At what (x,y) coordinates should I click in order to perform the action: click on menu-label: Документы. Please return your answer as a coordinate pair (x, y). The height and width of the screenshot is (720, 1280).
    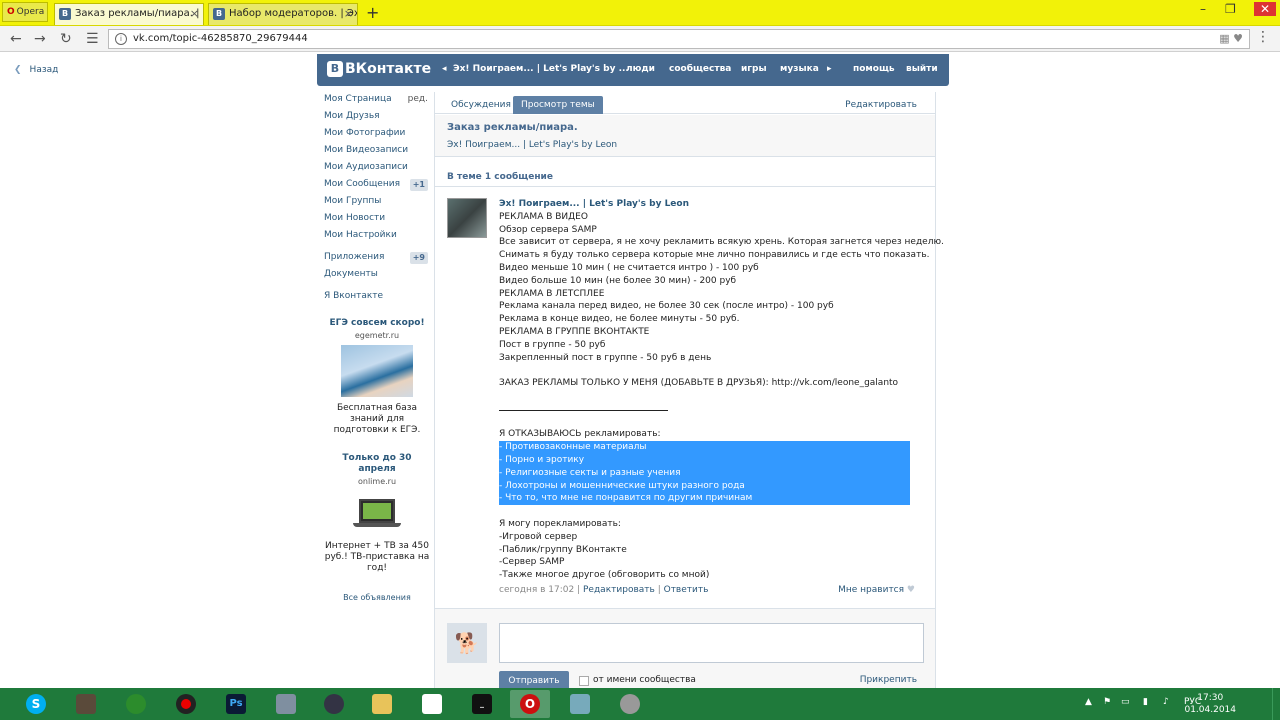
    Looking at the image, I should click on (351, 274).